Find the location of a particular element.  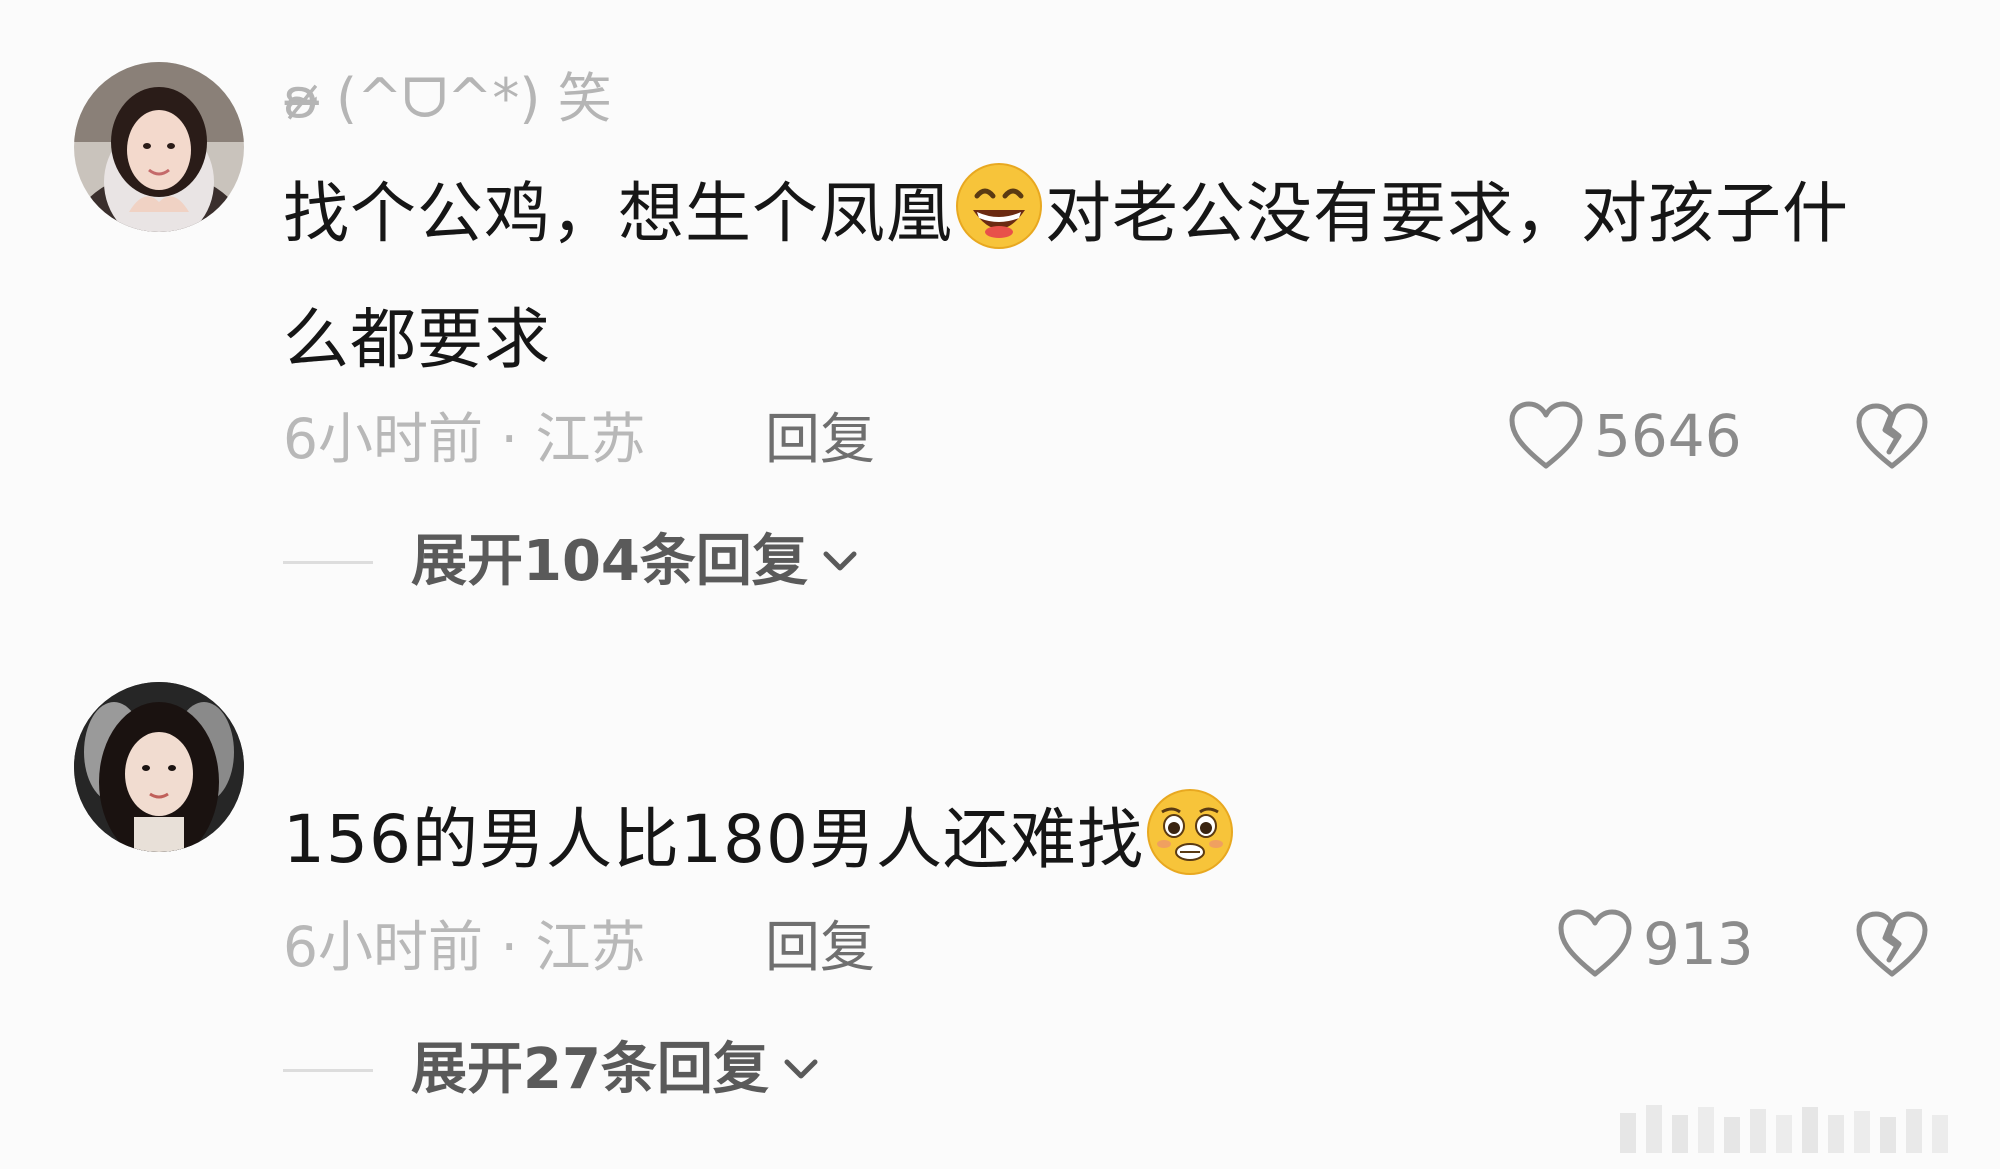

watermark is located at coordinates (1800, 1127).